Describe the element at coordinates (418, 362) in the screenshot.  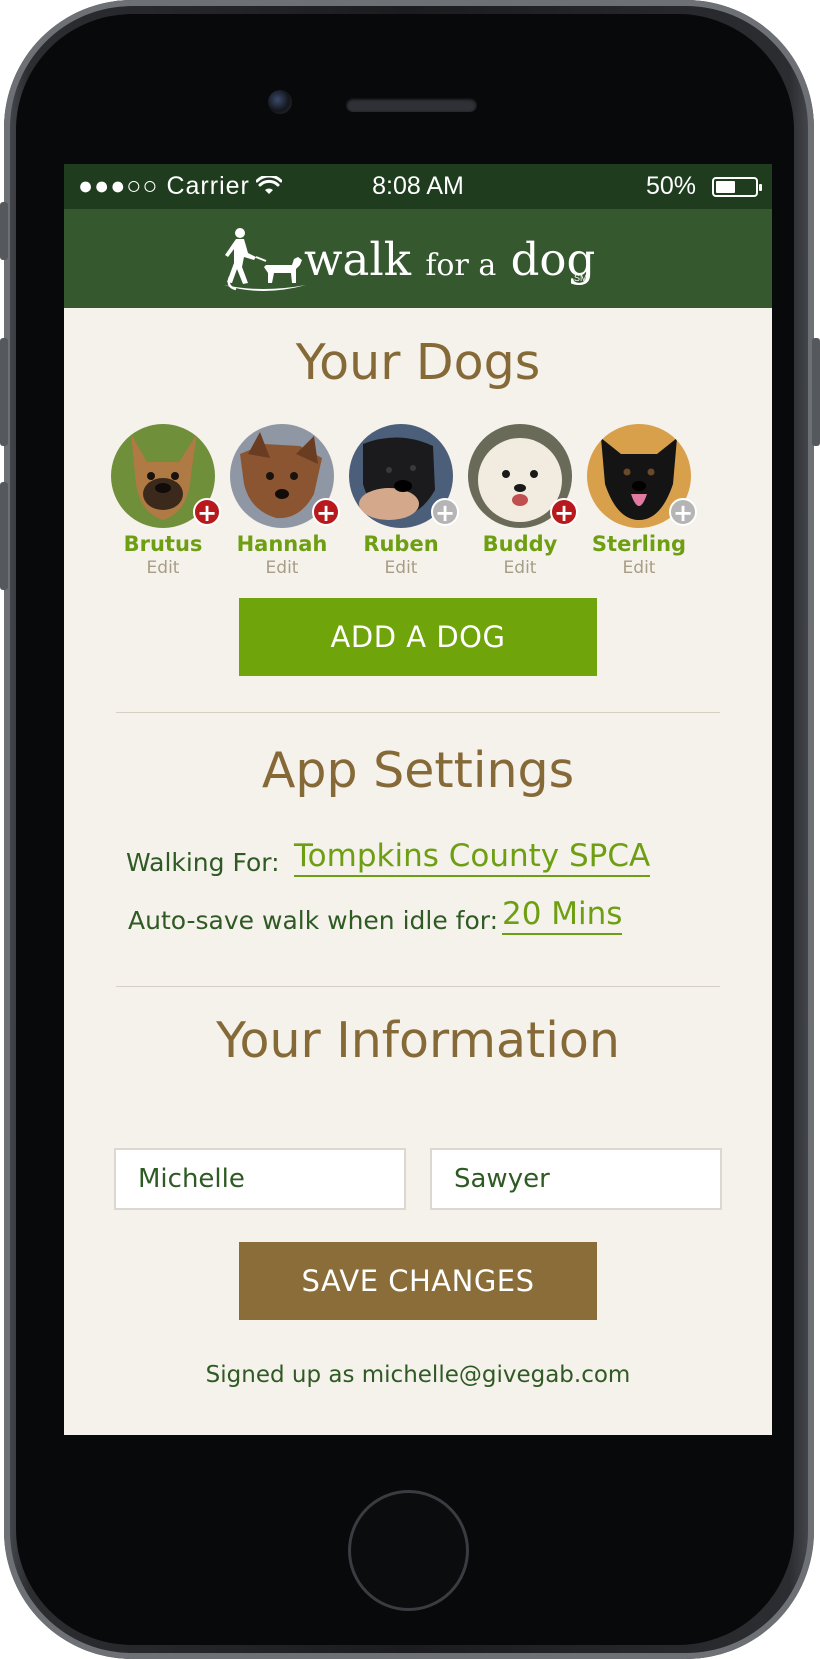
I see `your-dogs-title: Your Dogs` at that location.